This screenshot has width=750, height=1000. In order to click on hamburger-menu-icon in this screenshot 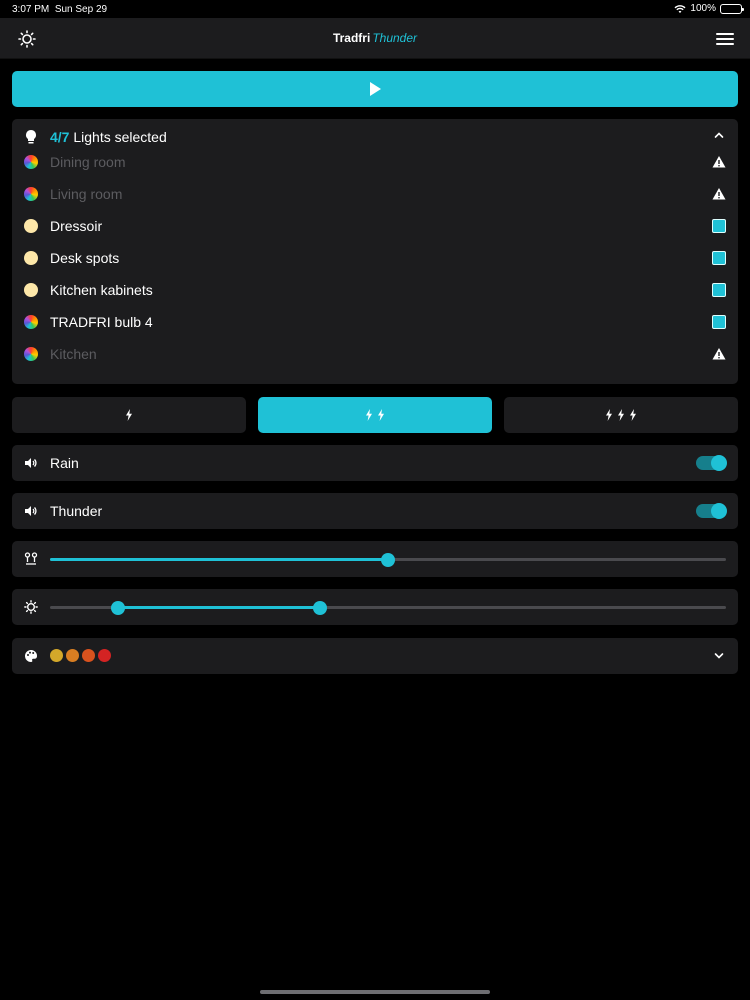, I will do `click(725, 39)`.